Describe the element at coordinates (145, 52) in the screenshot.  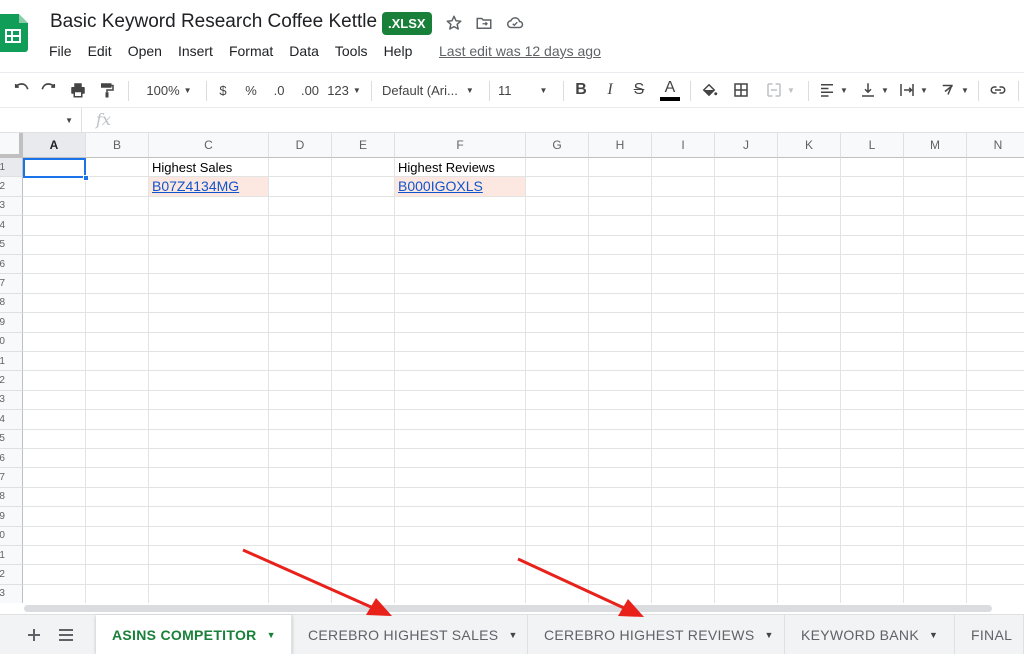
I see `menu-open: Open` at that location.